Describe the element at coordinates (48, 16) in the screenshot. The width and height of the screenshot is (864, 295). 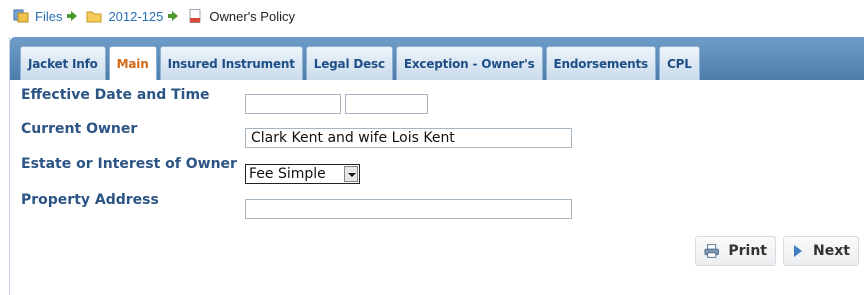
I see `breadcrumb-files-link: Files` at that location.